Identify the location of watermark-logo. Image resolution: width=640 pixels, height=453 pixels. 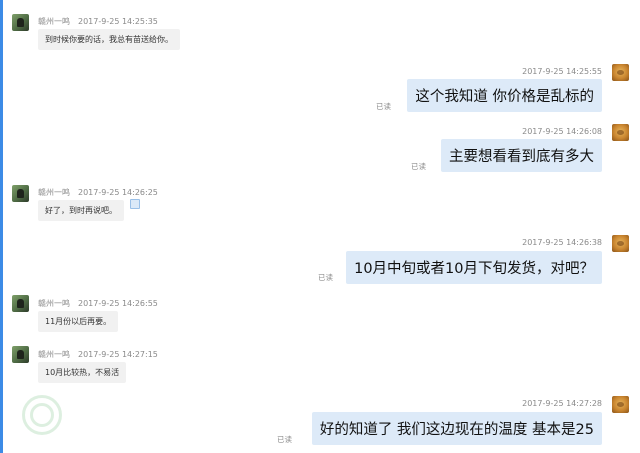
(42, 415).